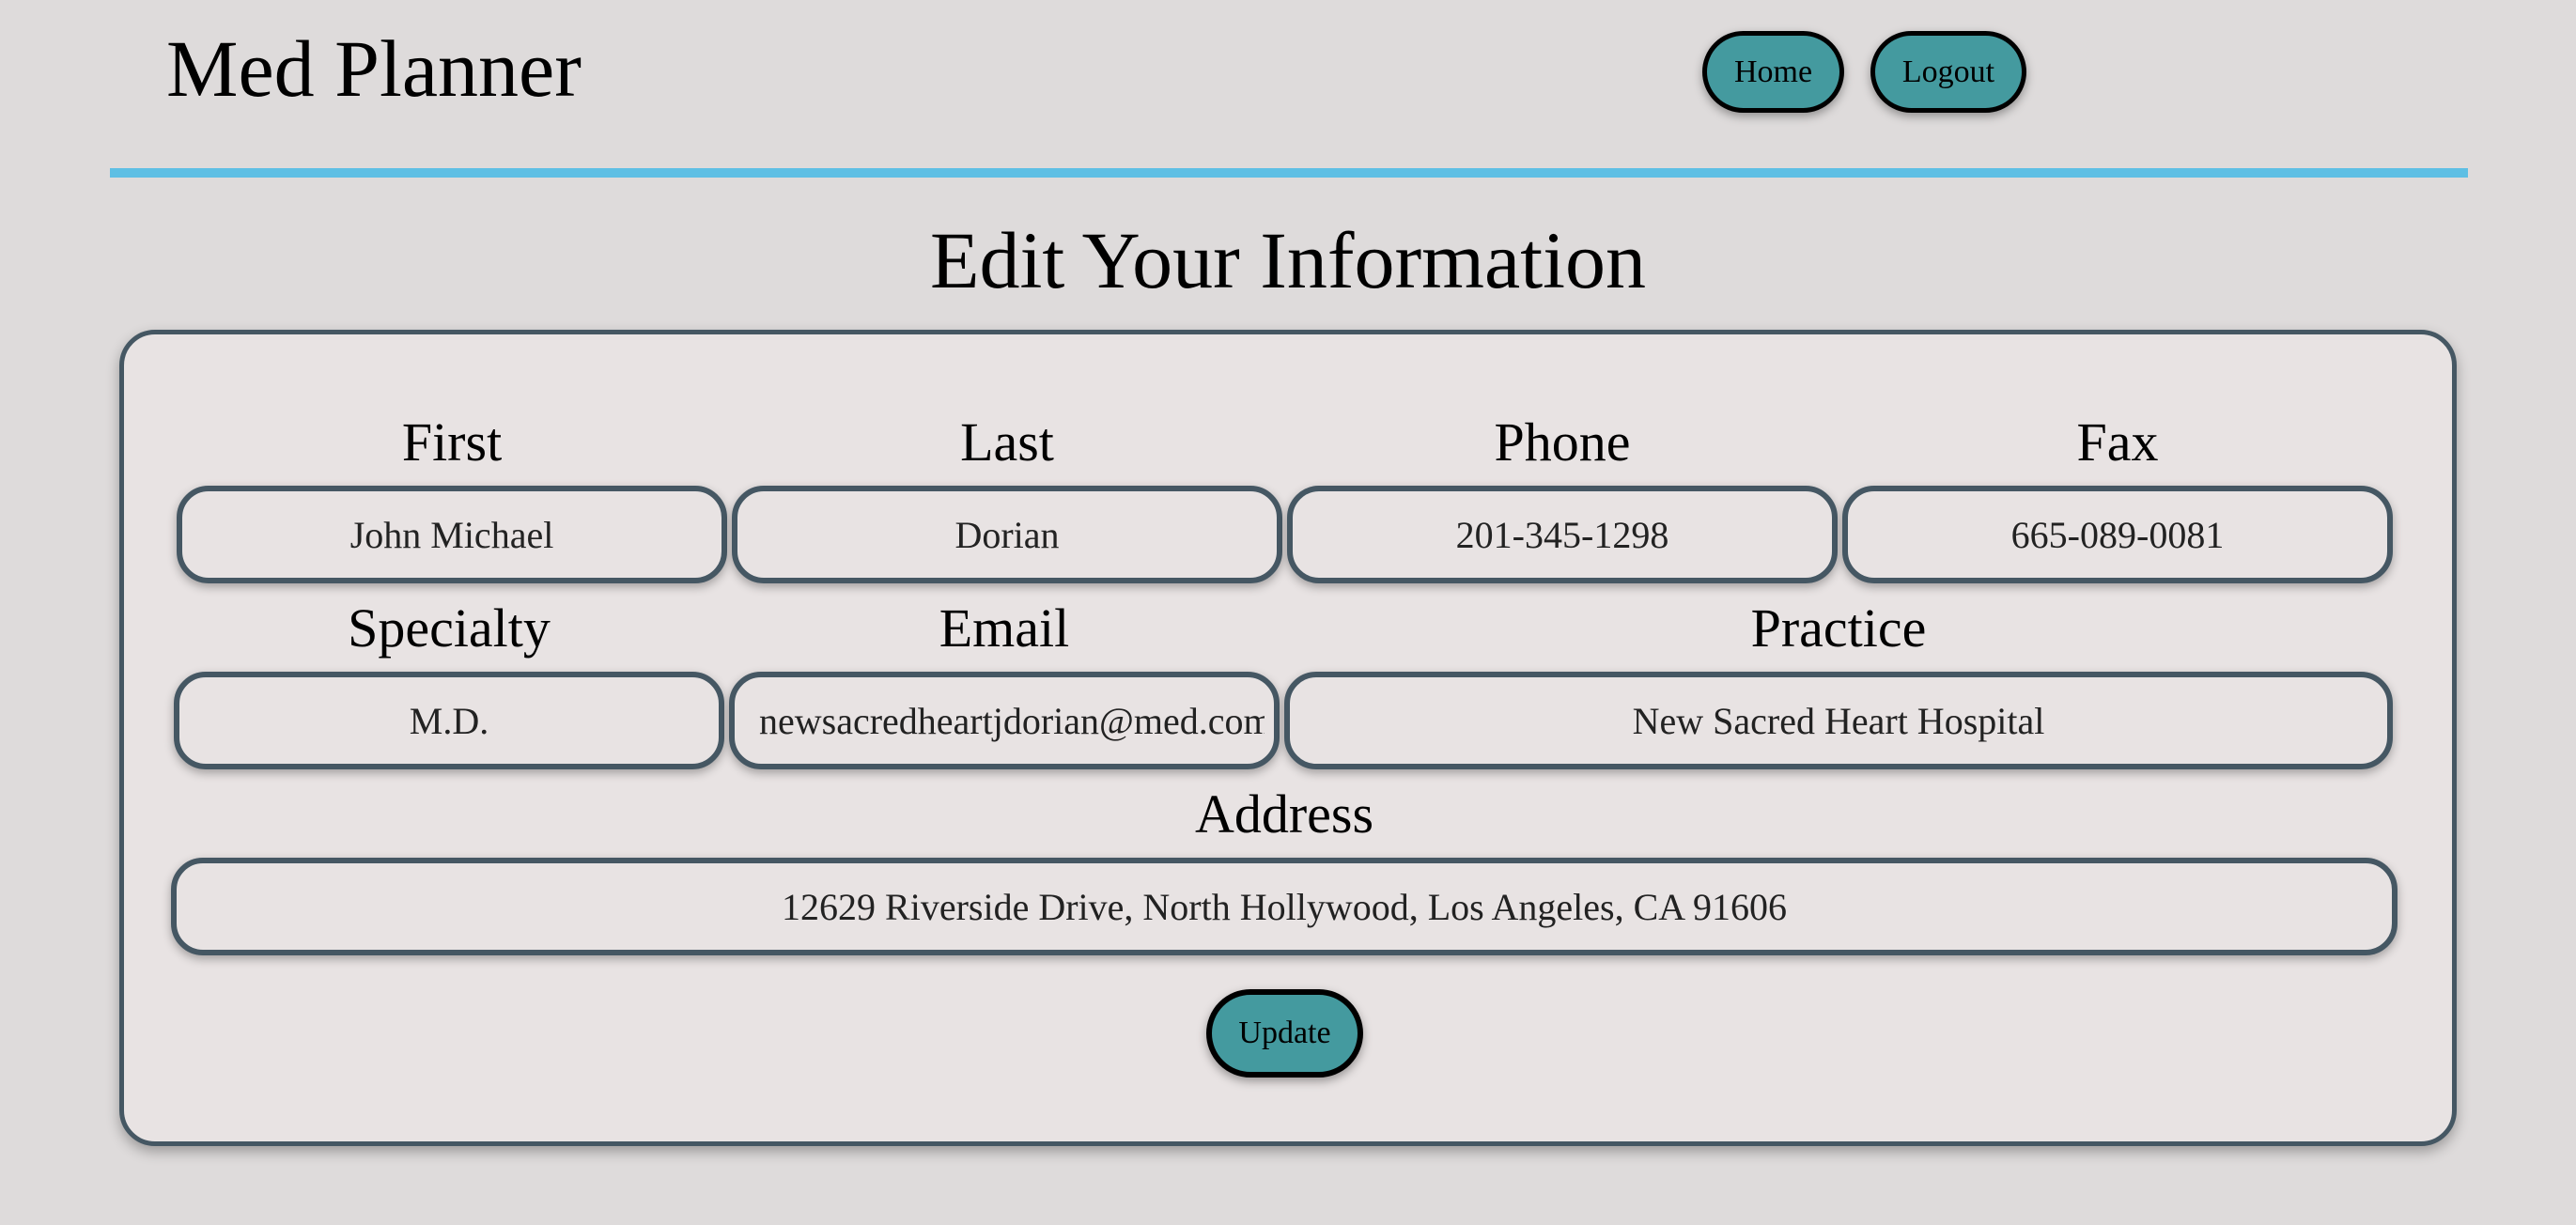  I want to click on fax-label: Fax, so click(2118, 442).